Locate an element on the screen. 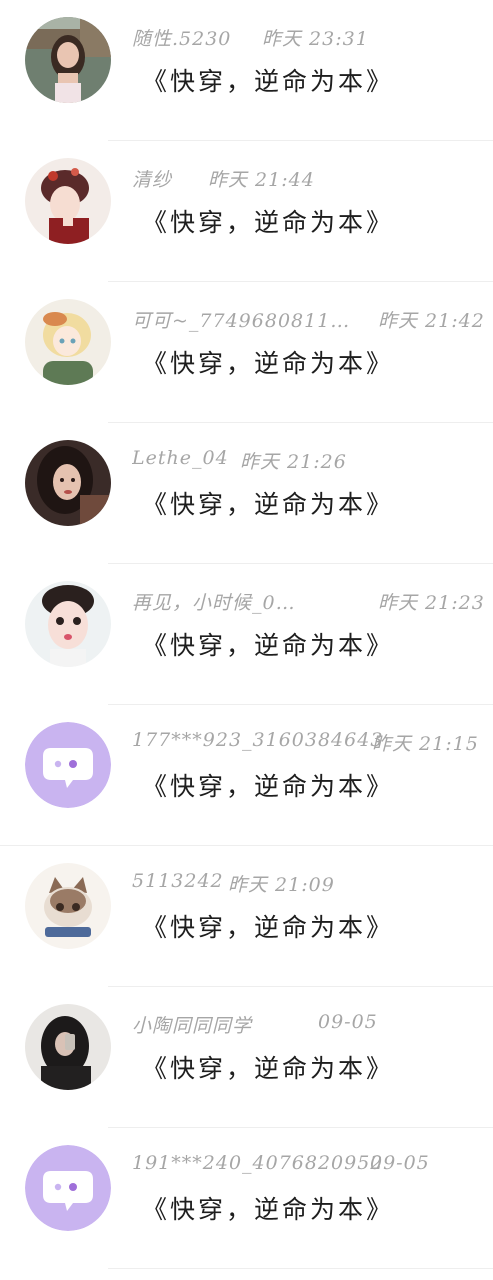  comment-meta: 再见，小时候_0… 昨天 21:23 is located at coordinates (310, 603).